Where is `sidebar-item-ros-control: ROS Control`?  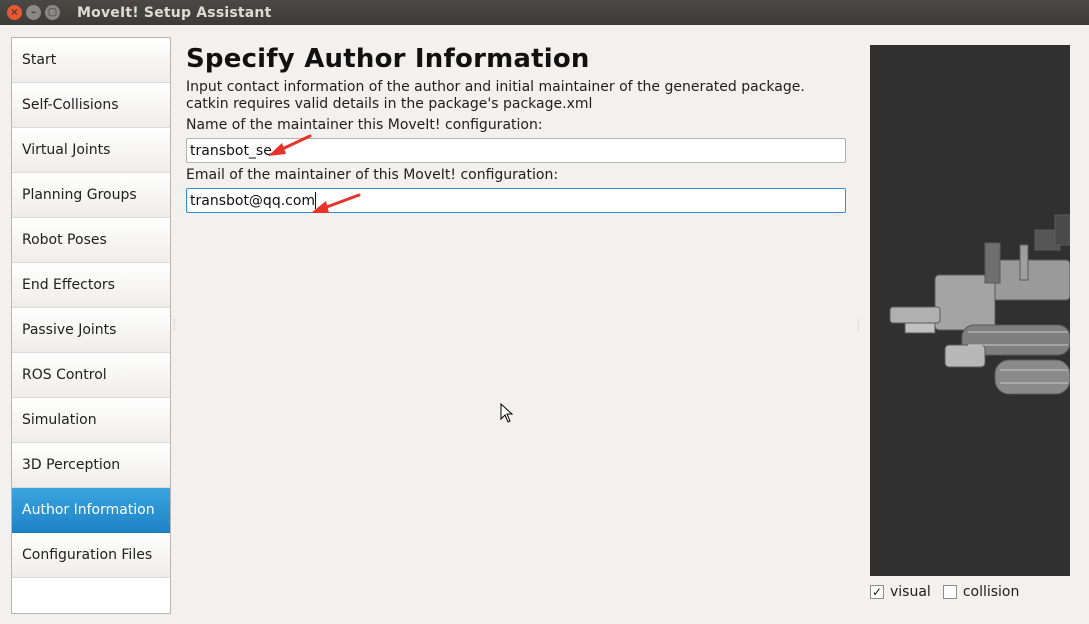 sidebar-item-ros-control: ROS Control is located at coordinates (91, 375).